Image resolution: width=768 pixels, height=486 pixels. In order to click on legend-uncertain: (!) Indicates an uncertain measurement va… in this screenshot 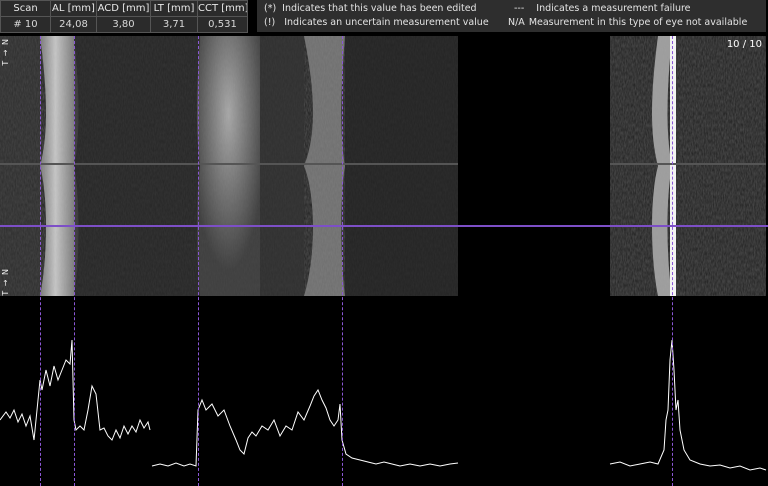, I will do `click(376, 22)`.